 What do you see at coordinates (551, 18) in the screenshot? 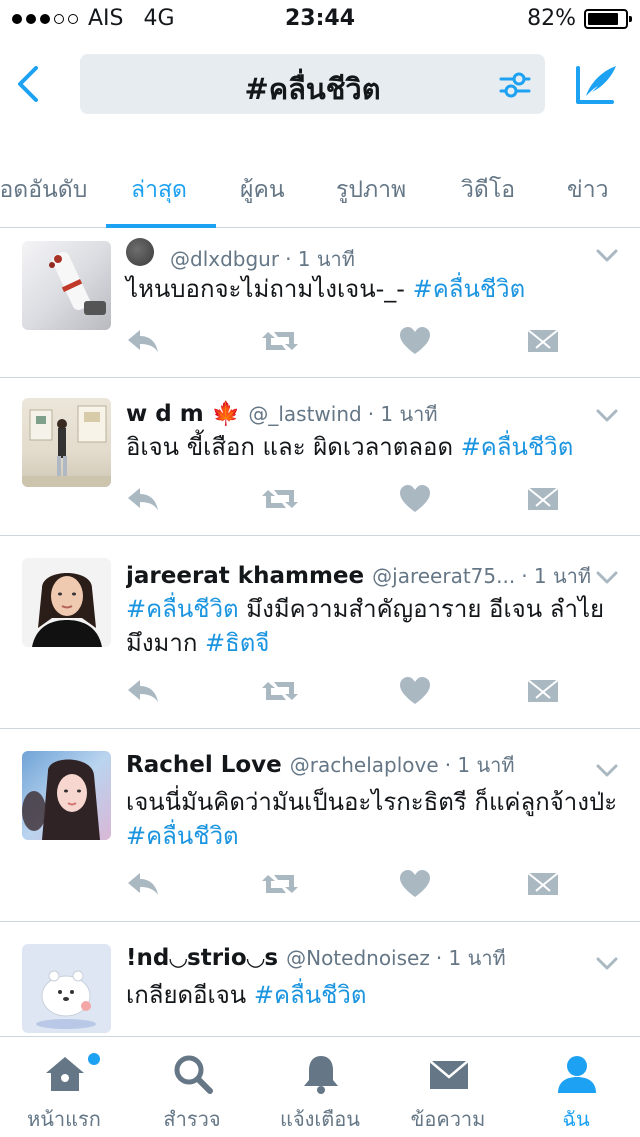
I see `battery-percent: 82%` at bounding box center [551, 18].